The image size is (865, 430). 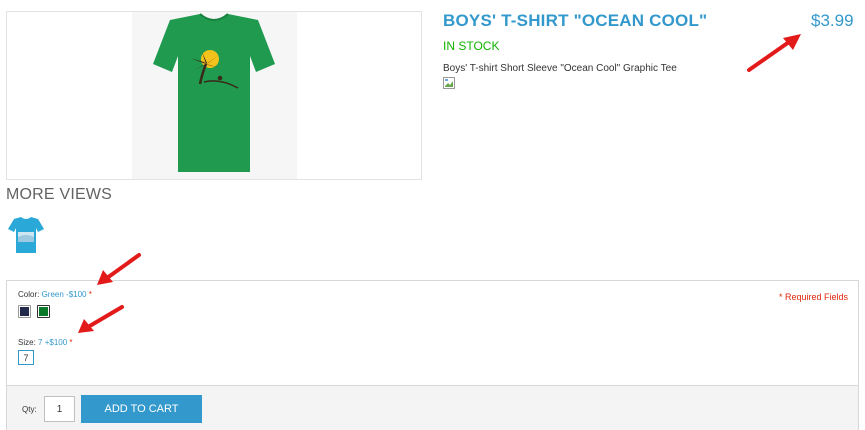 I want to click on annotation-arrow-color, so click(x=119, y=269).